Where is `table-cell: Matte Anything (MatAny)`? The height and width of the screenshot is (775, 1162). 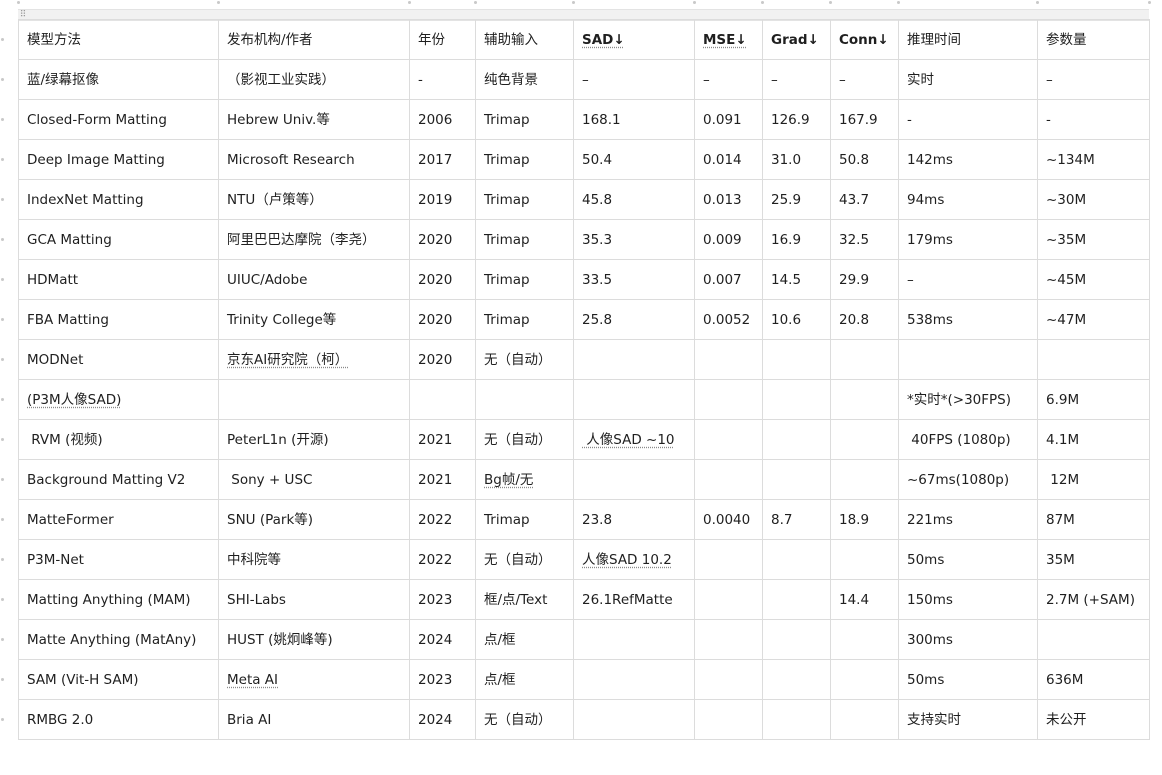
table-cell: Matte Anything (MatAny) is located at coordinates (118, 639).